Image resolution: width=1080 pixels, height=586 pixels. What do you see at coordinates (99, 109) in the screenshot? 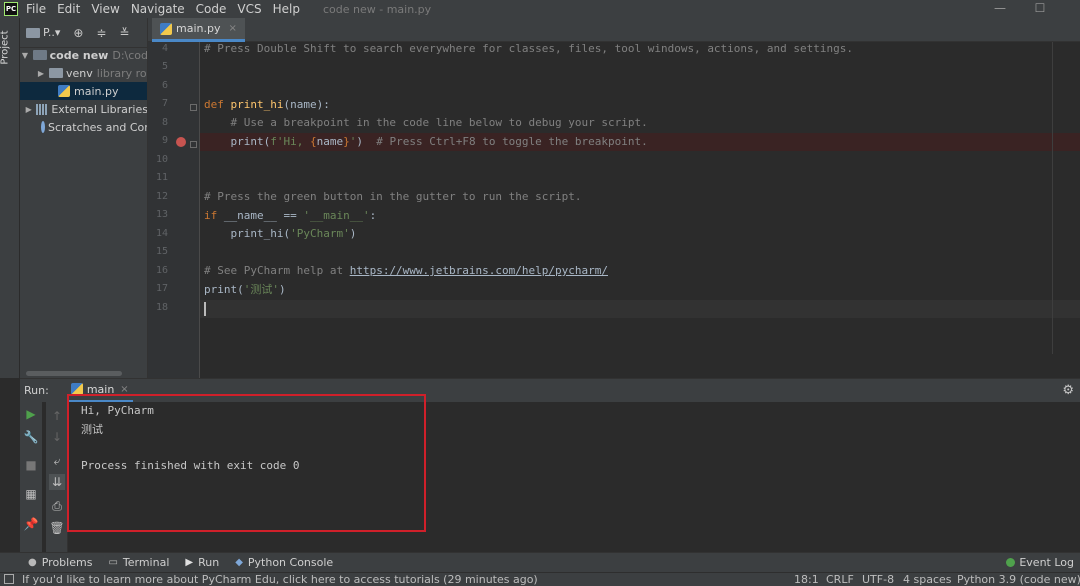
I see `tree-item-label: External Libraries` at bounding box center [99, 109].